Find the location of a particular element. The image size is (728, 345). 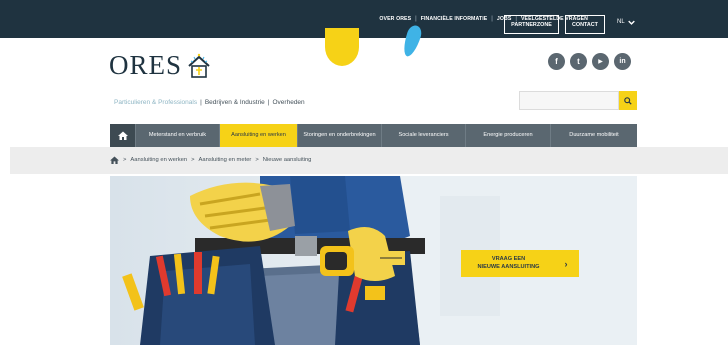

linkedin-icon: in is located at coordinates (622, 61).